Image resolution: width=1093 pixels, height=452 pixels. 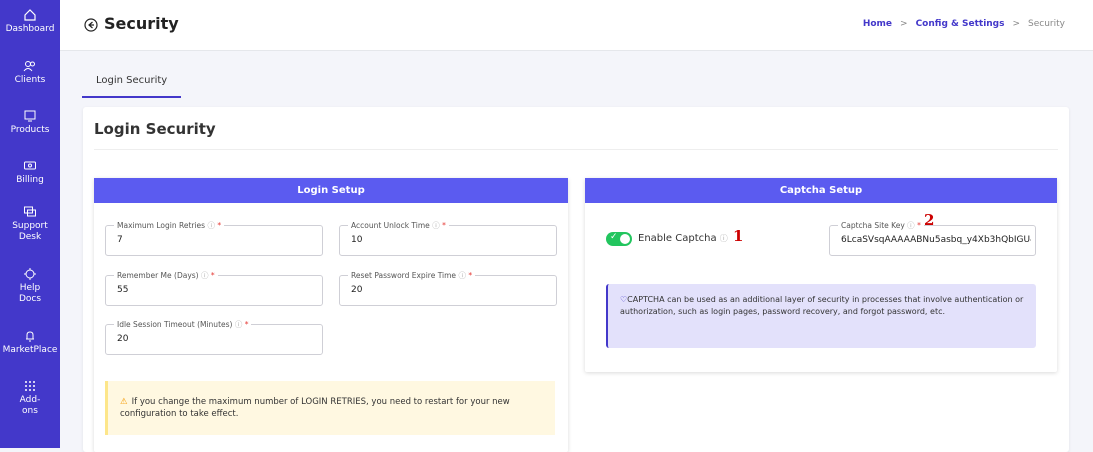 I want to click on breadcrumb-current: Security, so click(x=1046, y=24).